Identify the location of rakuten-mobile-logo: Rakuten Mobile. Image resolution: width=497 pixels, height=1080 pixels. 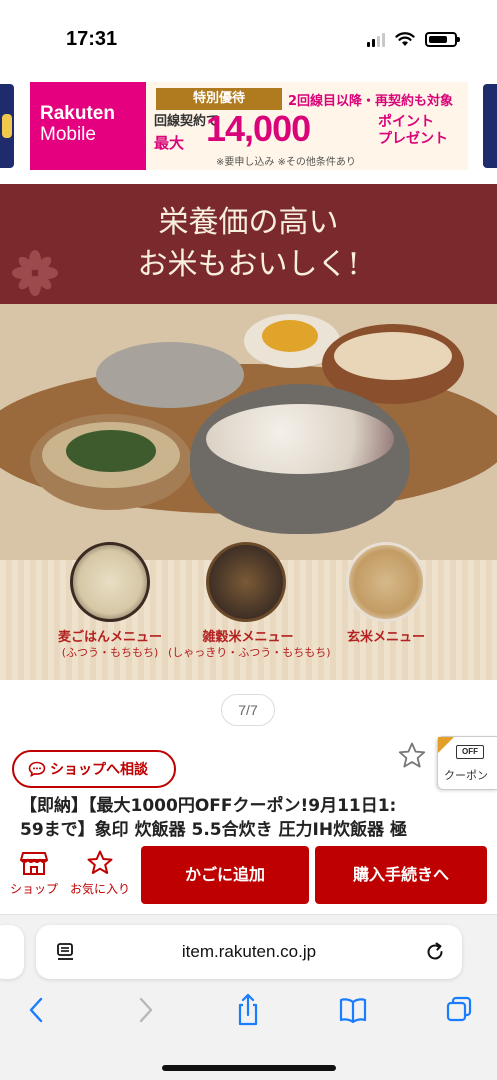
(88, 126).